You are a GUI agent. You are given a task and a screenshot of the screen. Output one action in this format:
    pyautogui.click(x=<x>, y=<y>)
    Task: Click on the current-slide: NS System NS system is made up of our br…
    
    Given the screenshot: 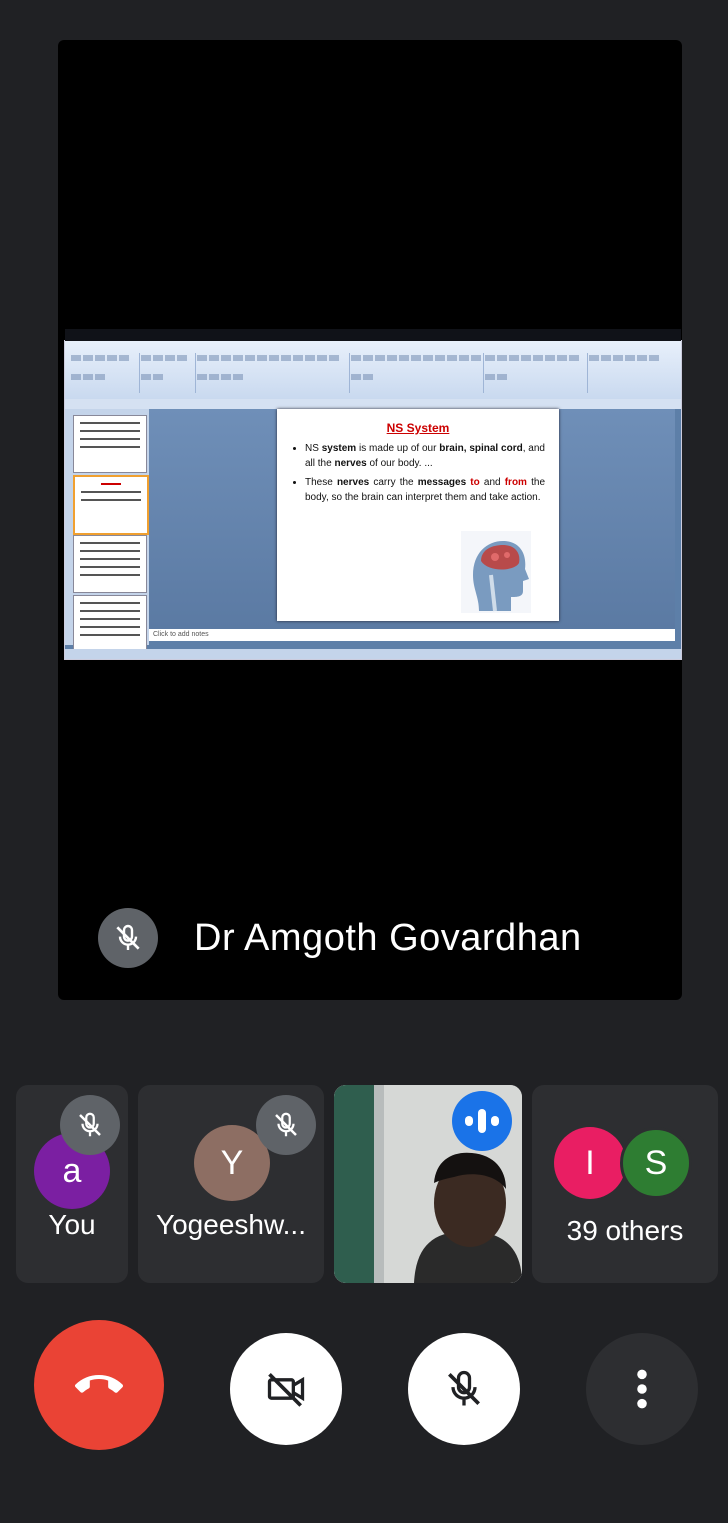 What is the action you would take?
    pyautogui.click(x=418, y=515)
    